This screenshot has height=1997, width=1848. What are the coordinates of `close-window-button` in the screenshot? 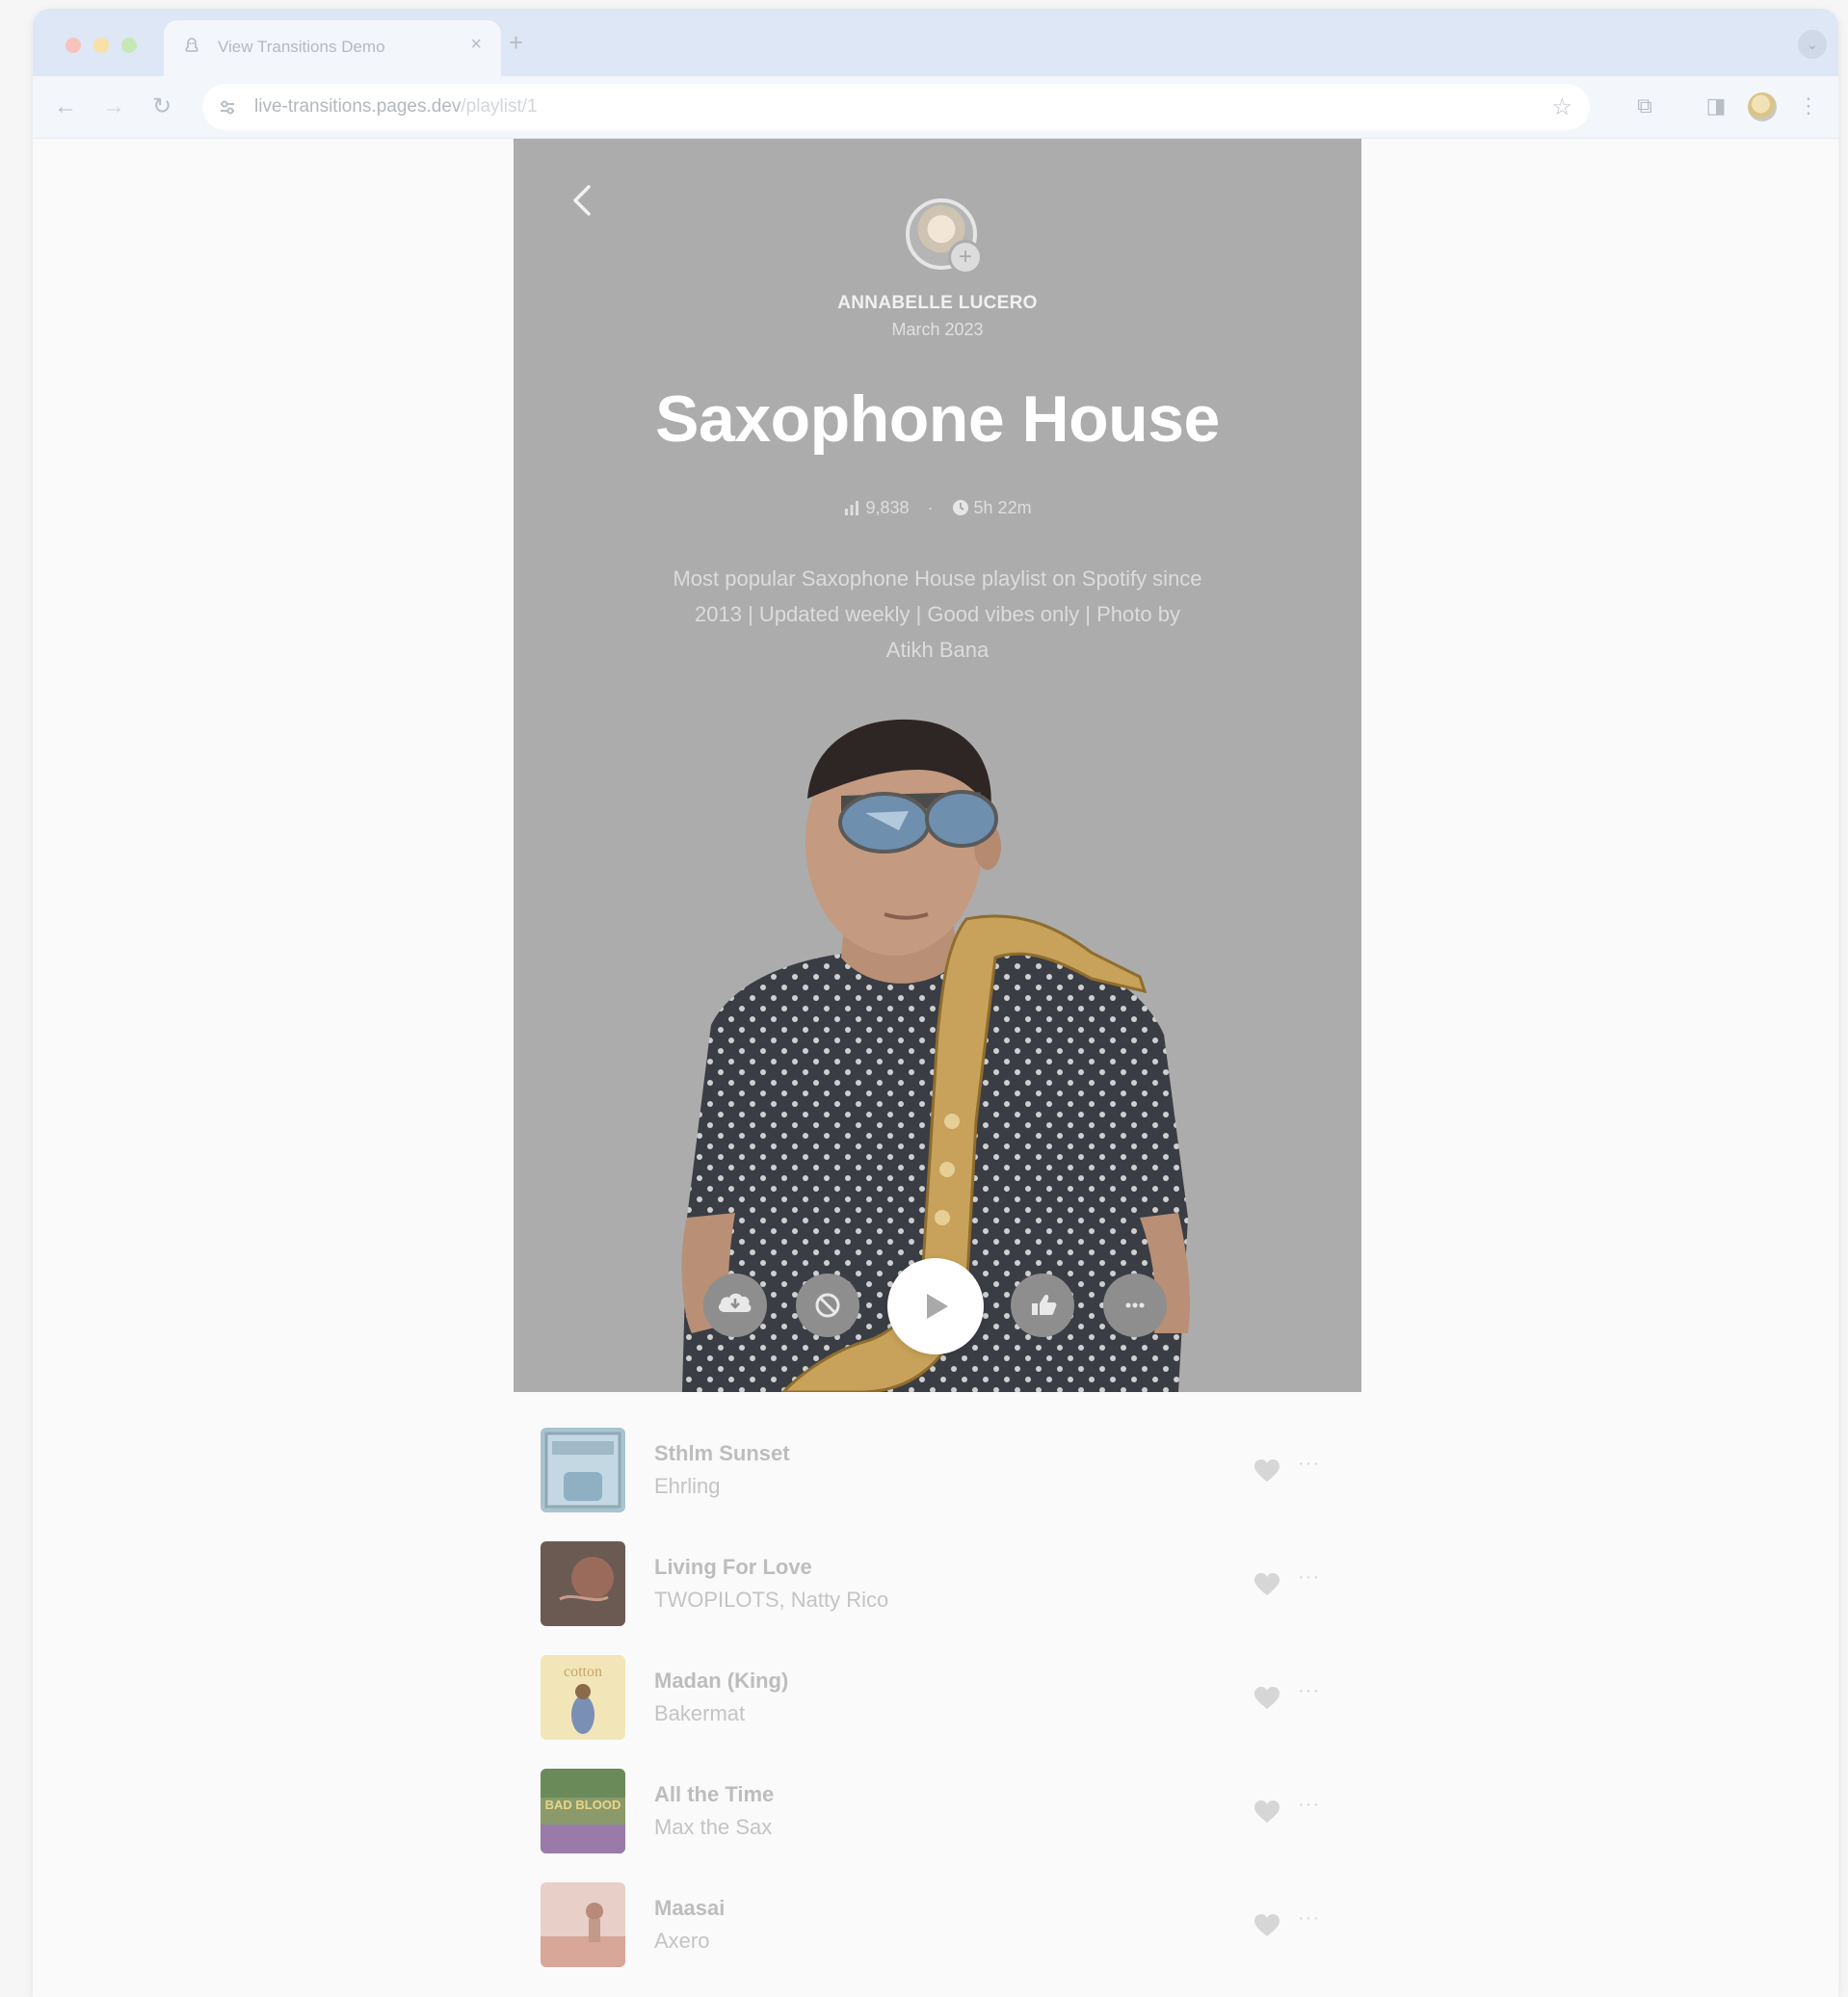 It's located at (73, 45).